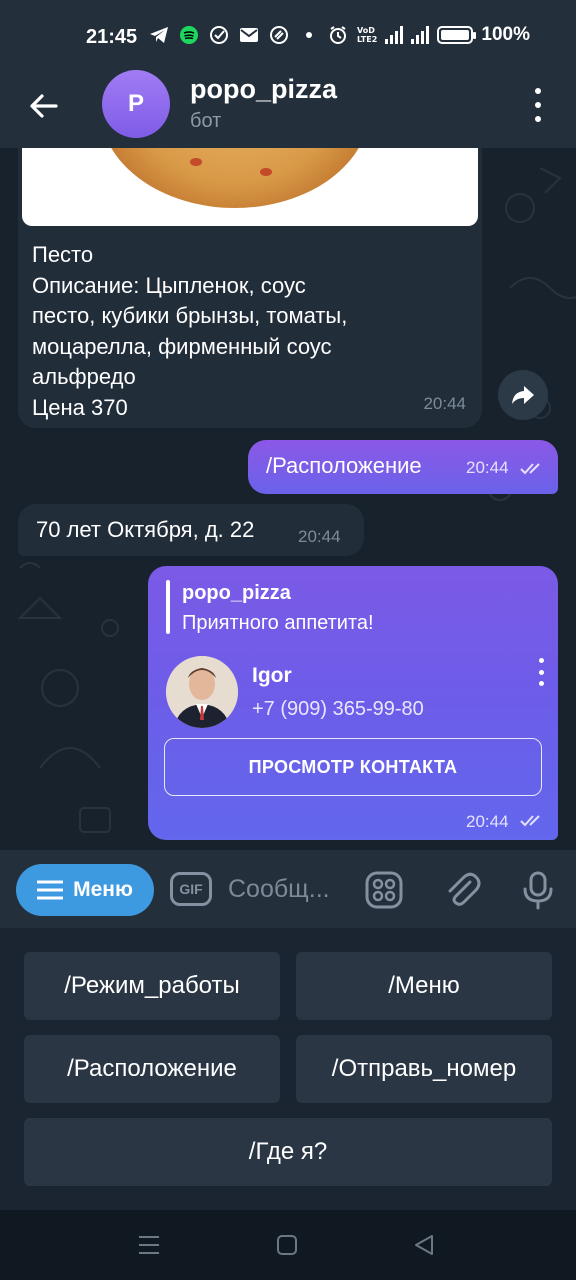  What do you see at coordinates (278, 623) in the screenshot?
I see `reply-text: Приятного аппетита!` at bounding box center [278, 623].